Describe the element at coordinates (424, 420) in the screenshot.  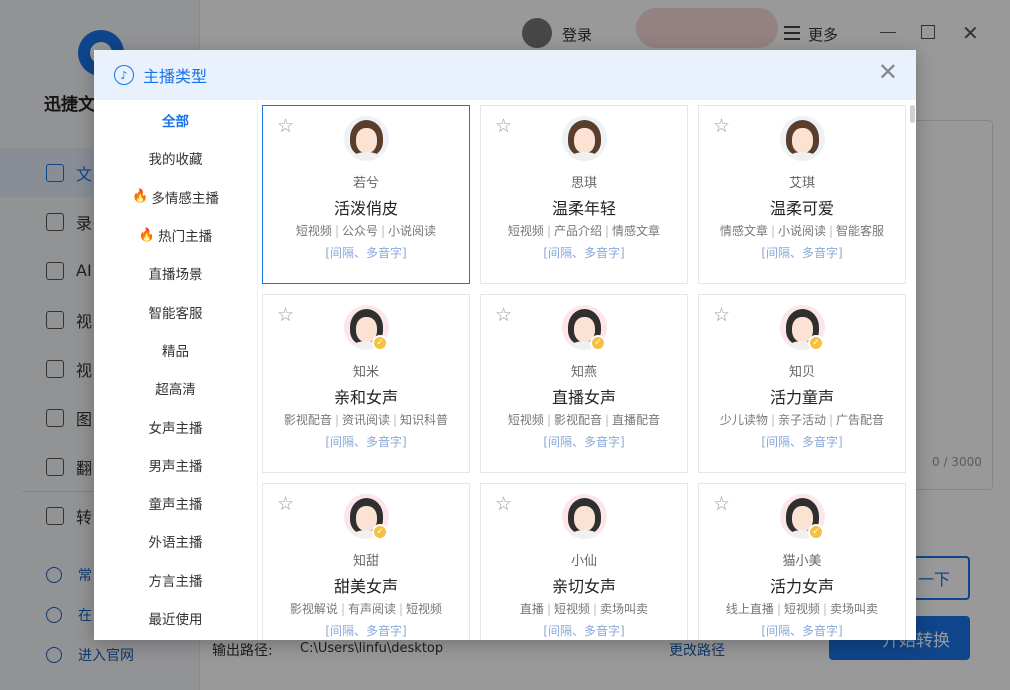
I see `voice-tag: 知识科普` at that location.